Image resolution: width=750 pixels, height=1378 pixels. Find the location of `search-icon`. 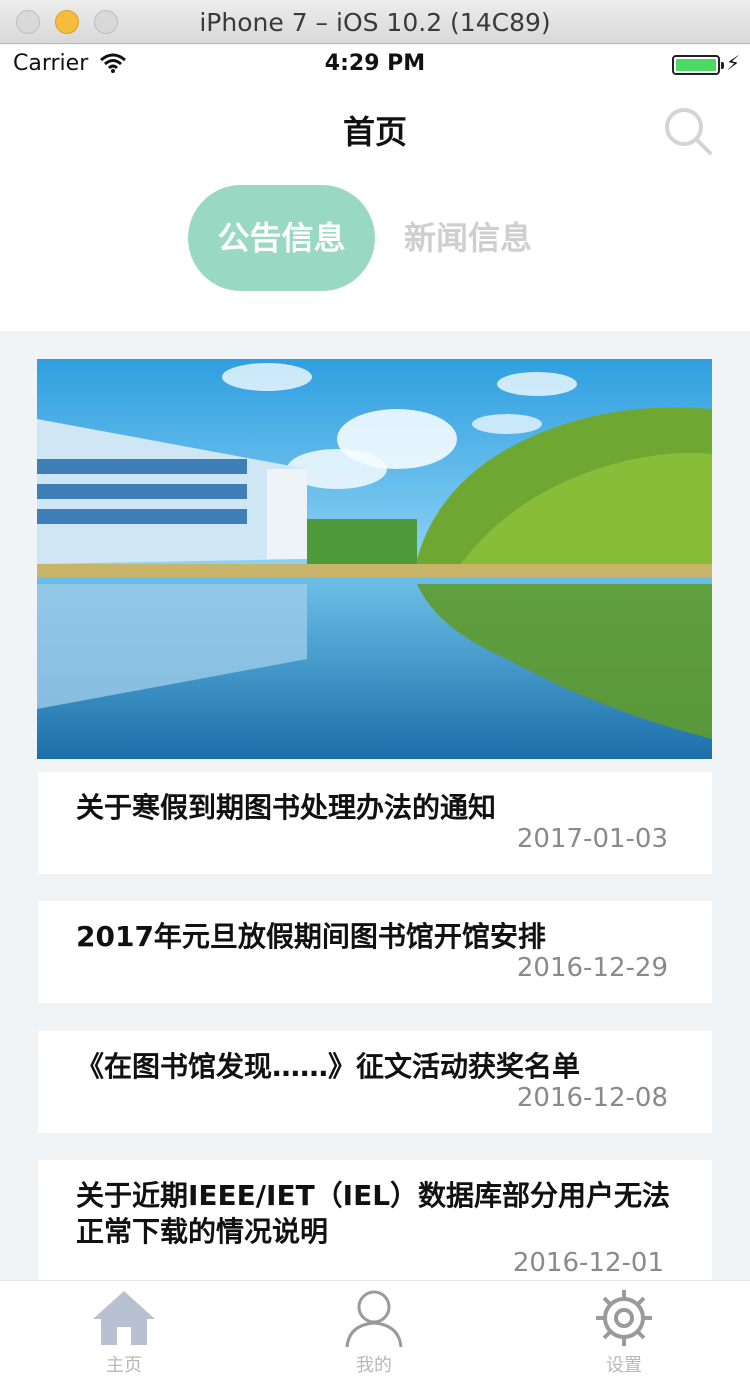

search-icon is located at coordinates (688, 131).